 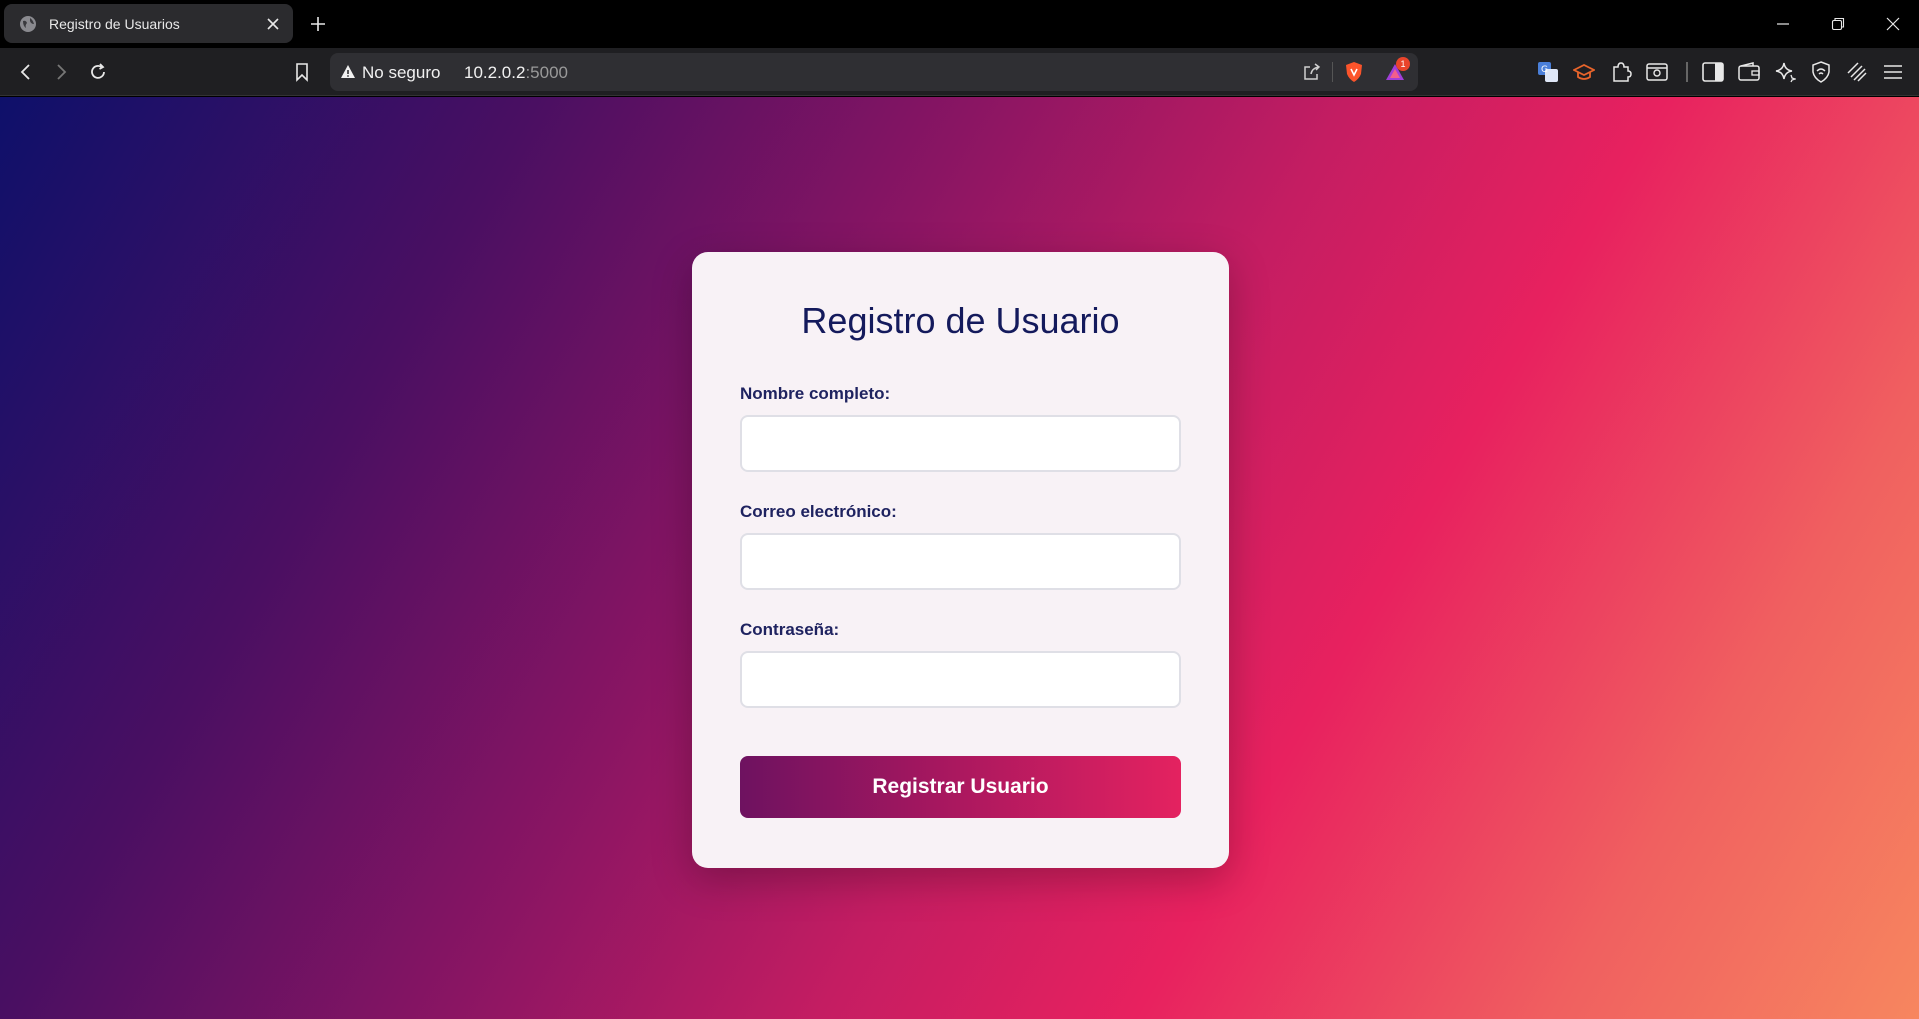 I want to click on translate-icon: G, so click(x=1548, y=72).